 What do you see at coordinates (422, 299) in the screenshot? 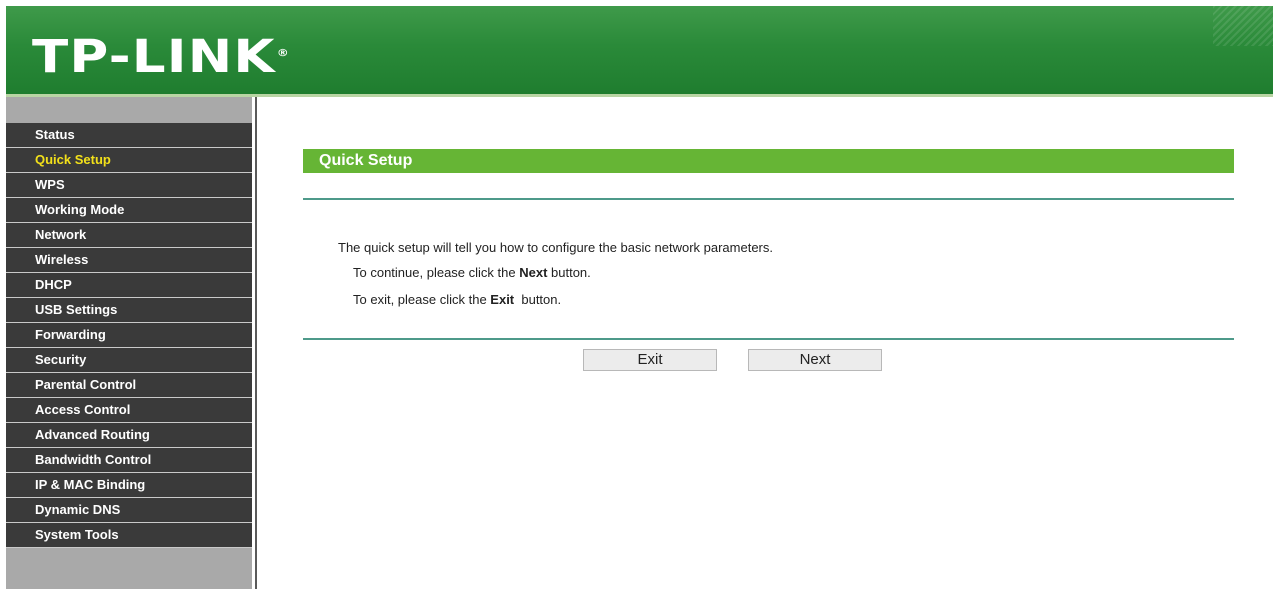
I see `exit-prefix: To exit, please click the` at bounding box center [422, 299].